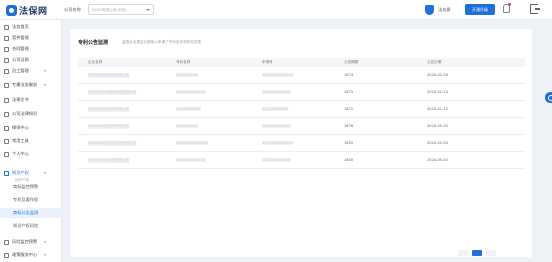 This screenshot has width=552, height=262. Describe the element at coordinates (6, 128) in the screenshot. I see `lawyer-icon` at that location.